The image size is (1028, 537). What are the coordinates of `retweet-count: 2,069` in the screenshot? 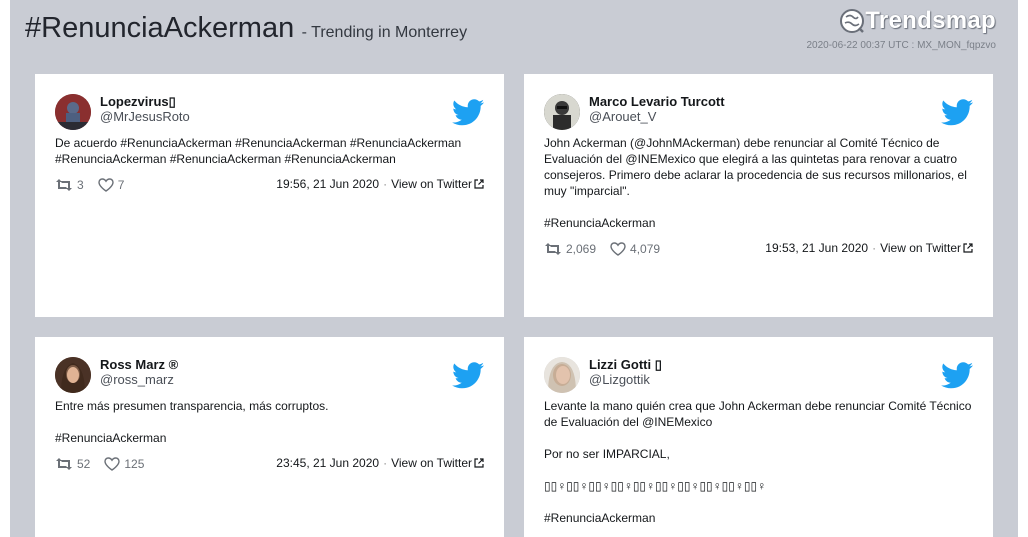 It's located at (570, 249).